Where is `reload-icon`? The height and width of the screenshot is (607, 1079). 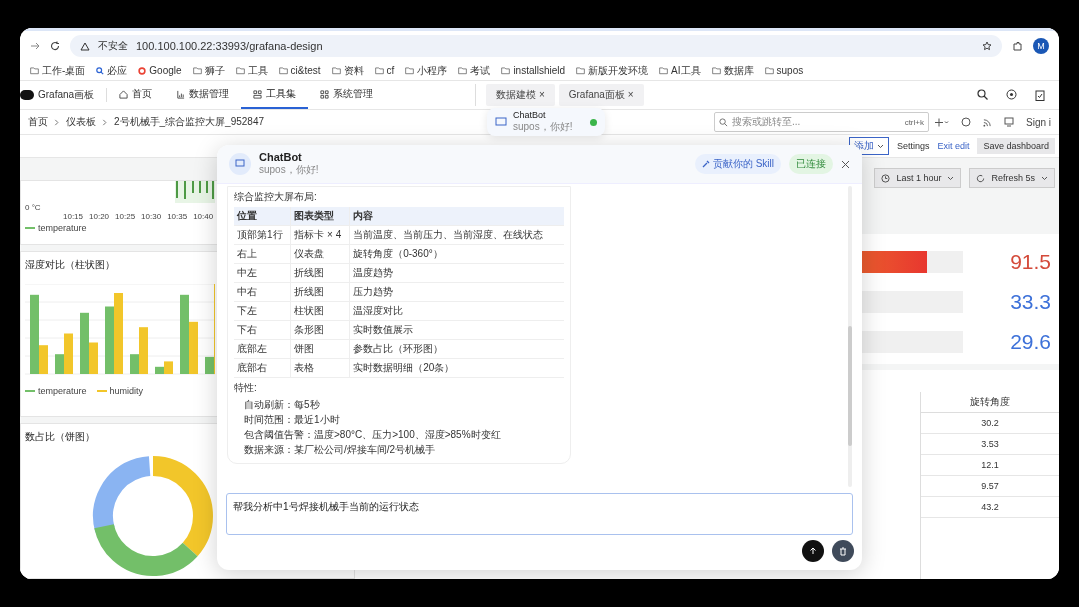
reload-icon is located at coordinates (55, 46).